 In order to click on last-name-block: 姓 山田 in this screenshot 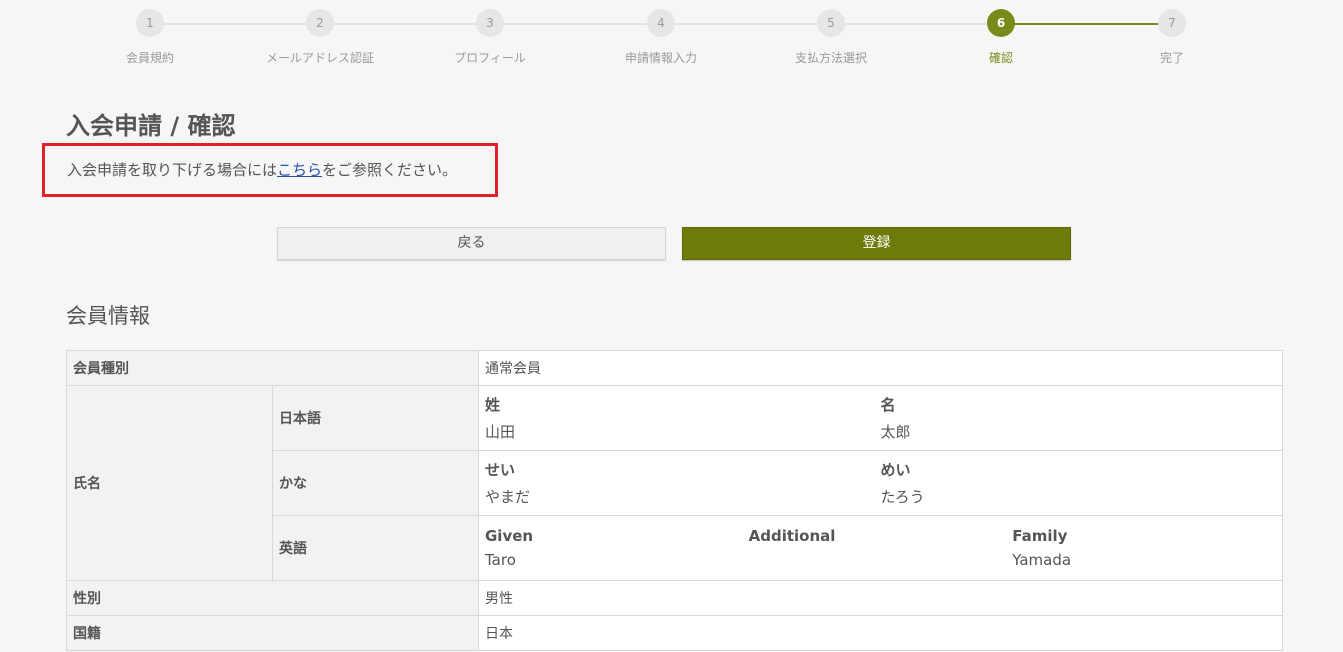, I will do `click(683, 418)`.